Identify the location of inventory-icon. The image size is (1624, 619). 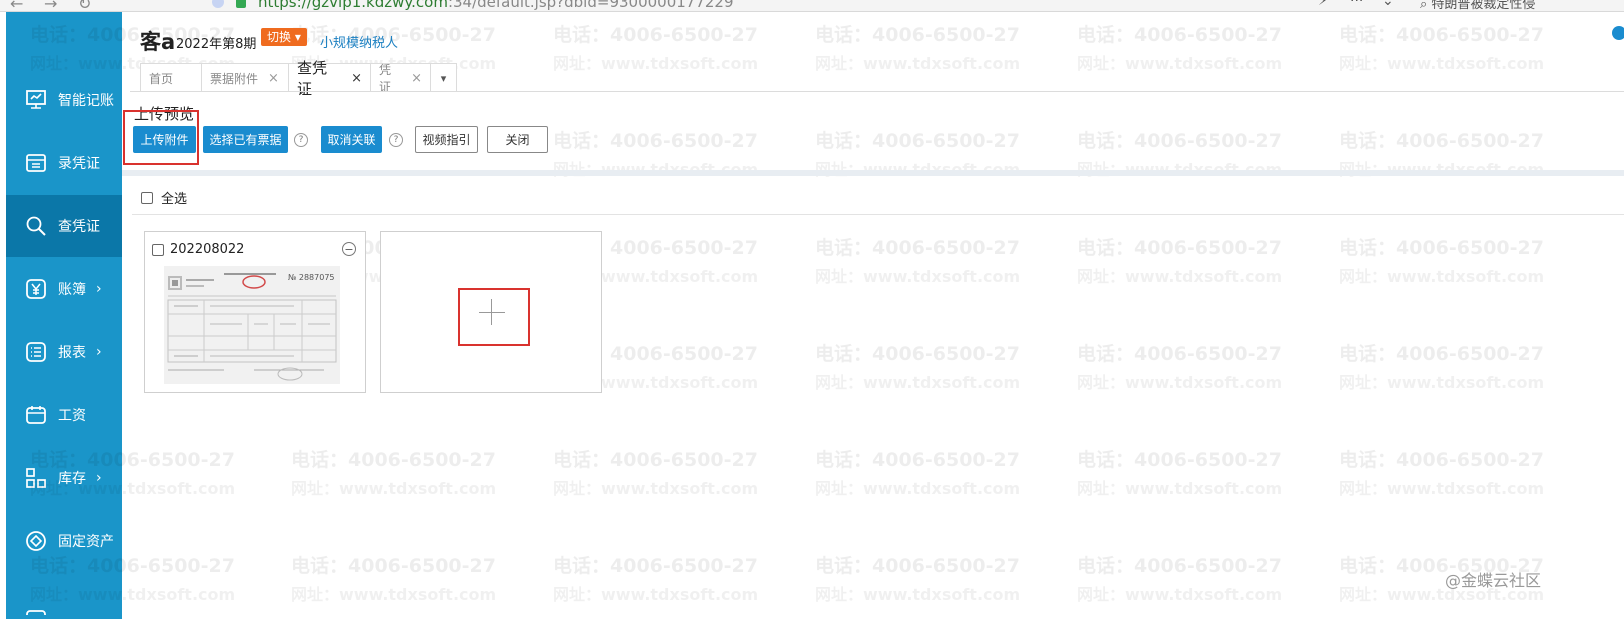
(36, 478).